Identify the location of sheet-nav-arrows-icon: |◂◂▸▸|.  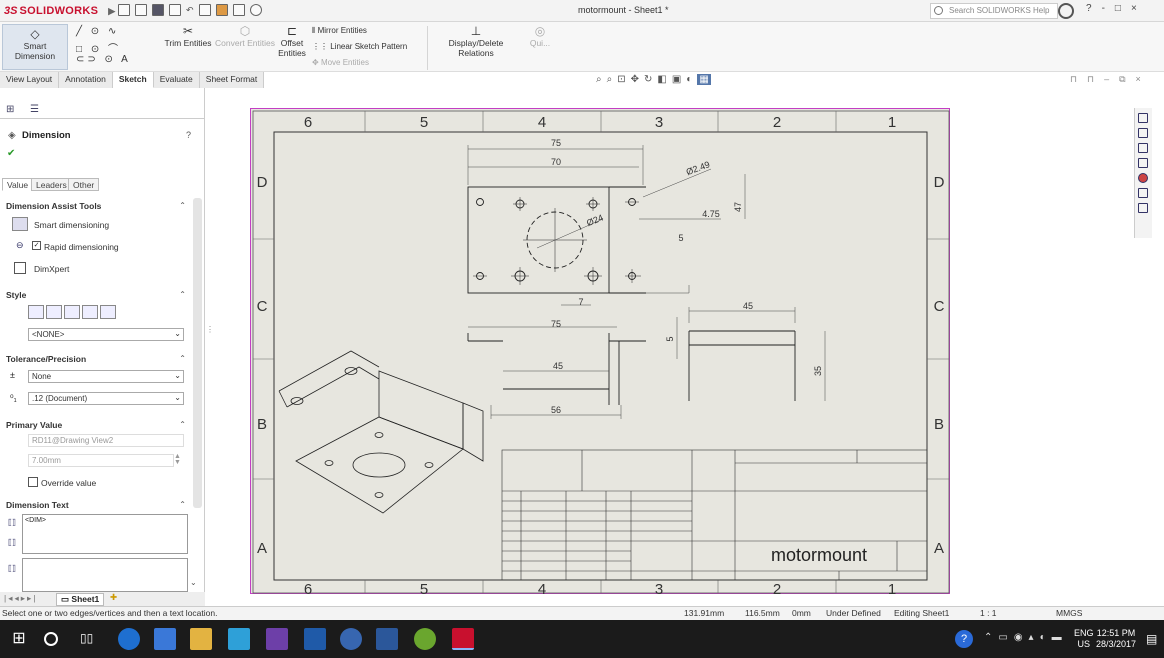
(20, 598).